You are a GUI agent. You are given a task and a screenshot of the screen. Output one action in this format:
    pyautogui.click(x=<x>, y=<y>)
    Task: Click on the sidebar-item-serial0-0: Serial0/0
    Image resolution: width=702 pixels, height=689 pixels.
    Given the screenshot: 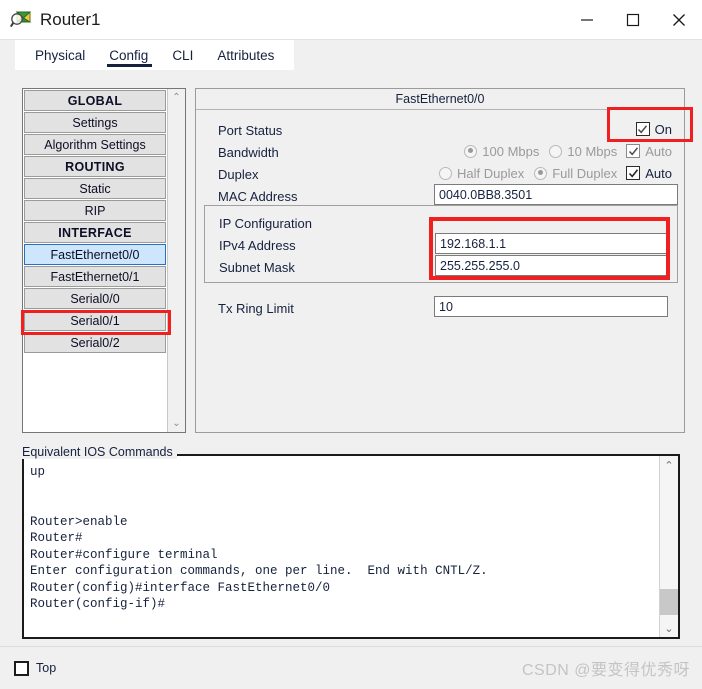 What is the action you would take?
    pyautogui.click(x=95, y=298)
    